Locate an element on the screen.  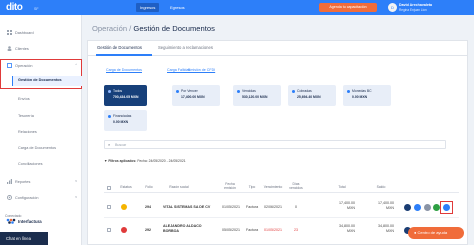
logo: dito is located at coordinates (14, 7).